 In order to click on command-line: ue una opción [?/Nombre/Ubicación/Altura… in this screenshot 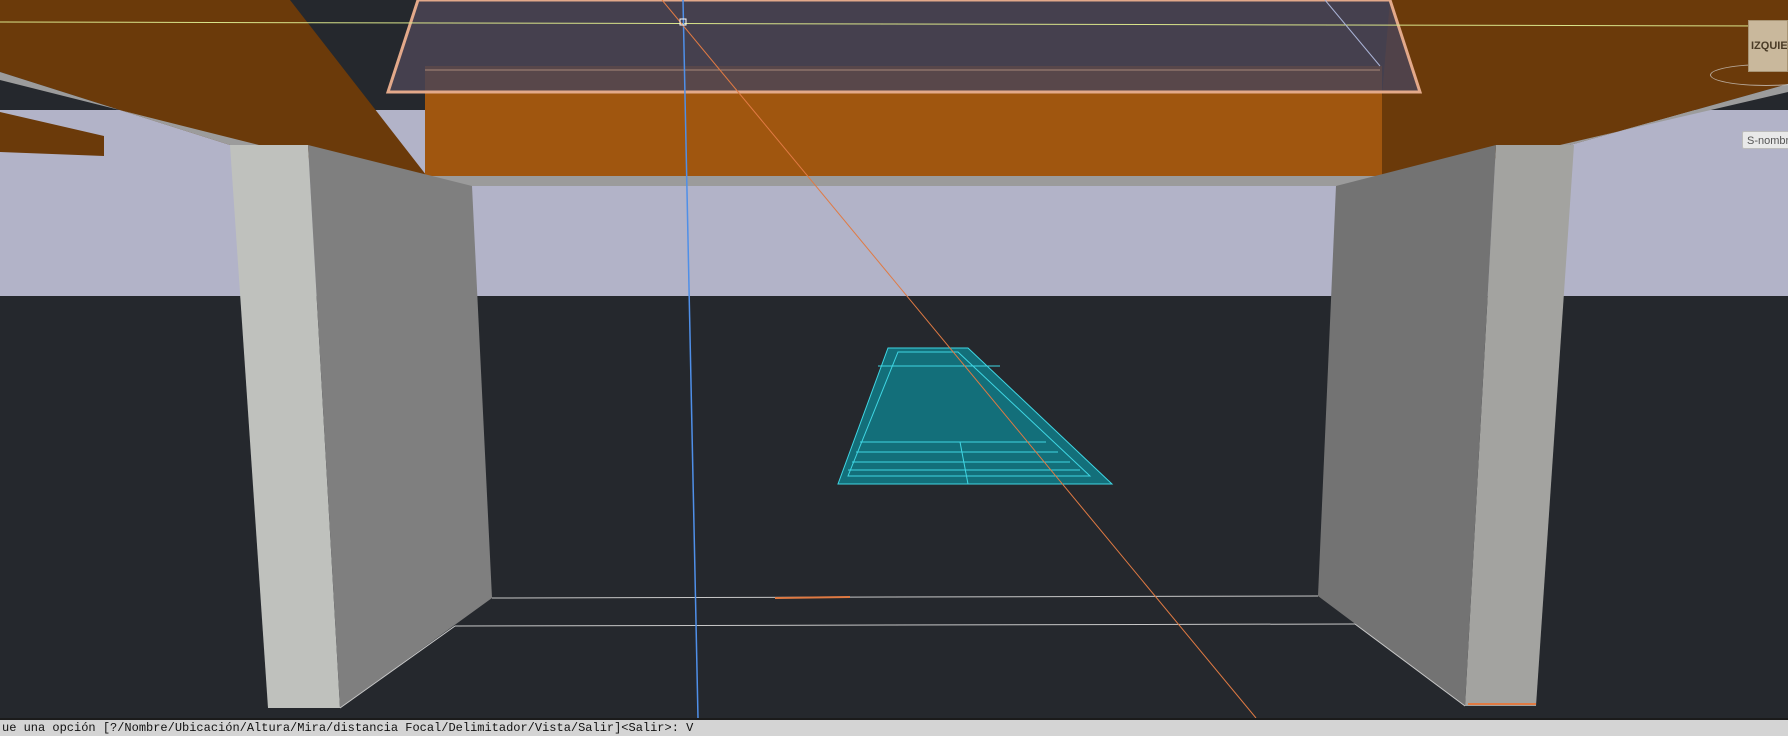, I will do `click(894, 727)`.